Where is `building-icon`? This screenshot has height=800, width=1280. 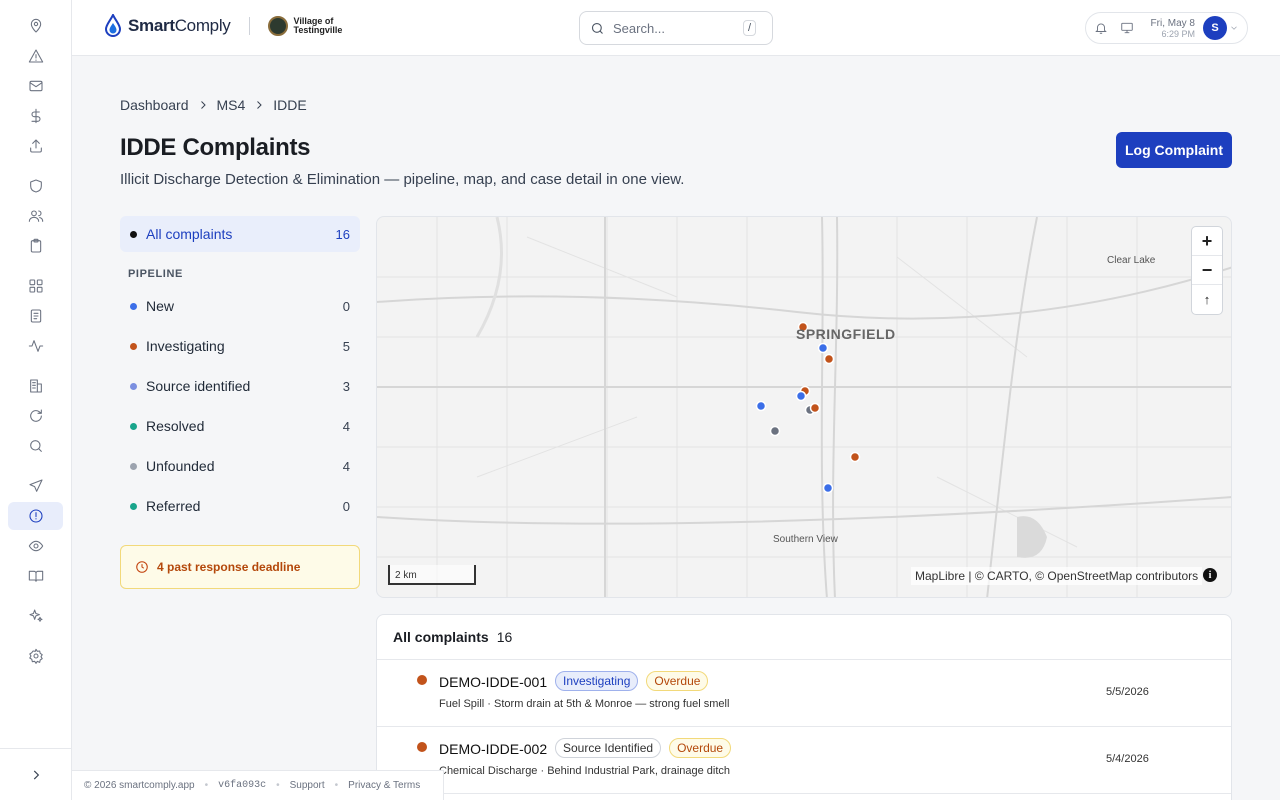
building-icon is located at coordinates (35, 386).